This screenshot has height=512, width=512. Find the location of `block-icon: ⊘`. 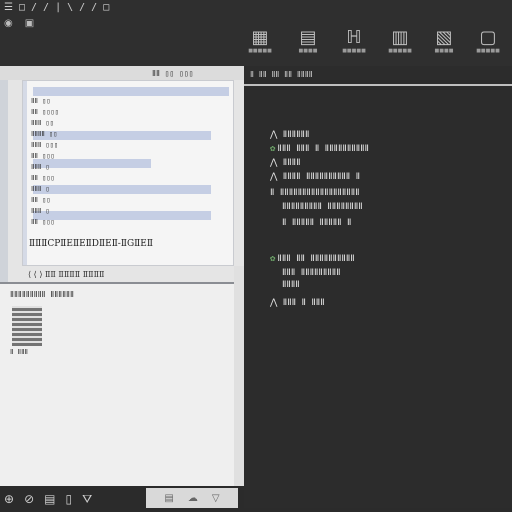

block-icon: ⊘ is located at coordinates (29, 499).